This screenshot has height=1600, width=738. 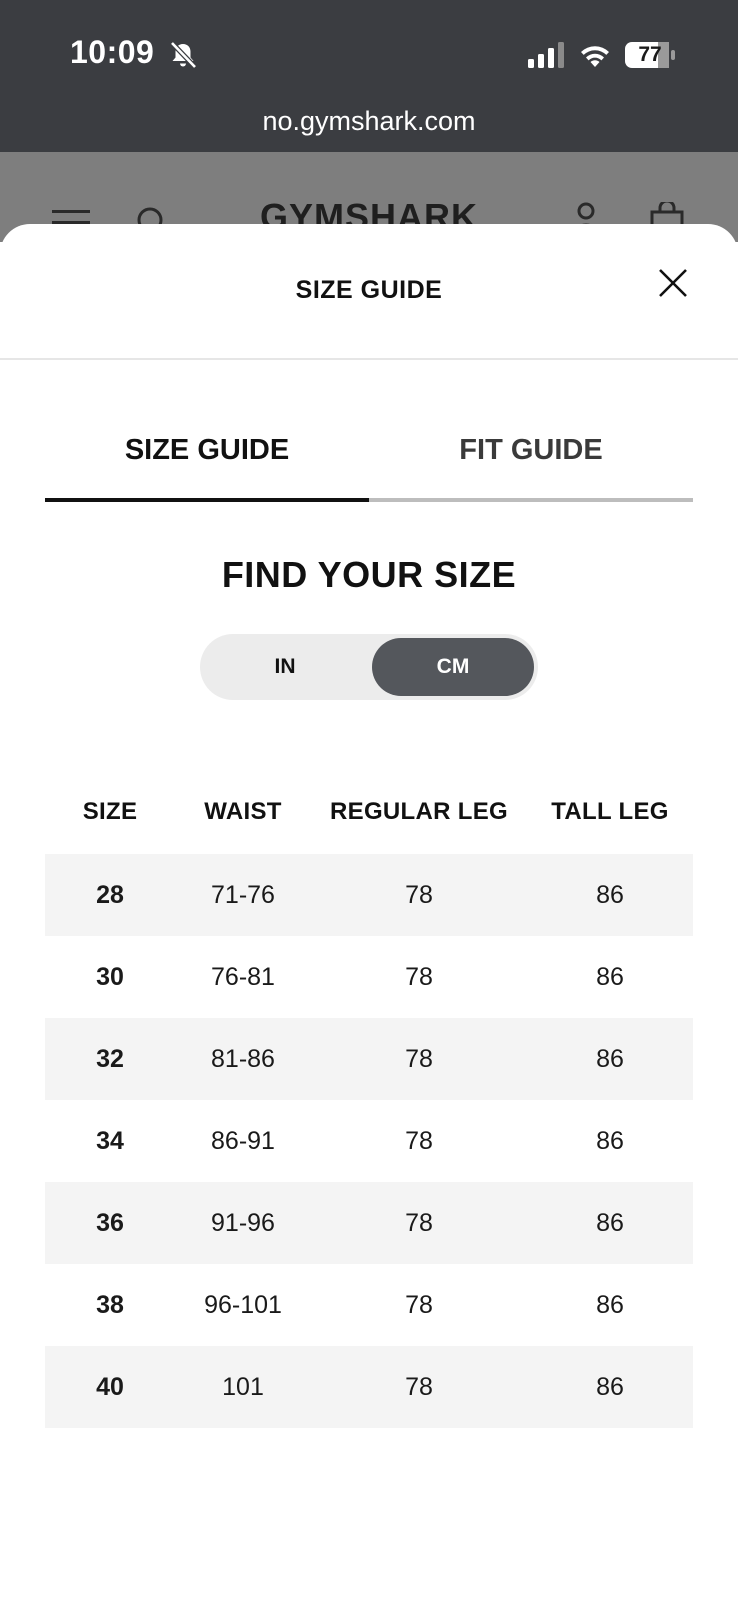 What do you see at coordinates (243, 1386) in the screenshot?
I see `waist-cell: 101` at bounding box center [243, 1386].